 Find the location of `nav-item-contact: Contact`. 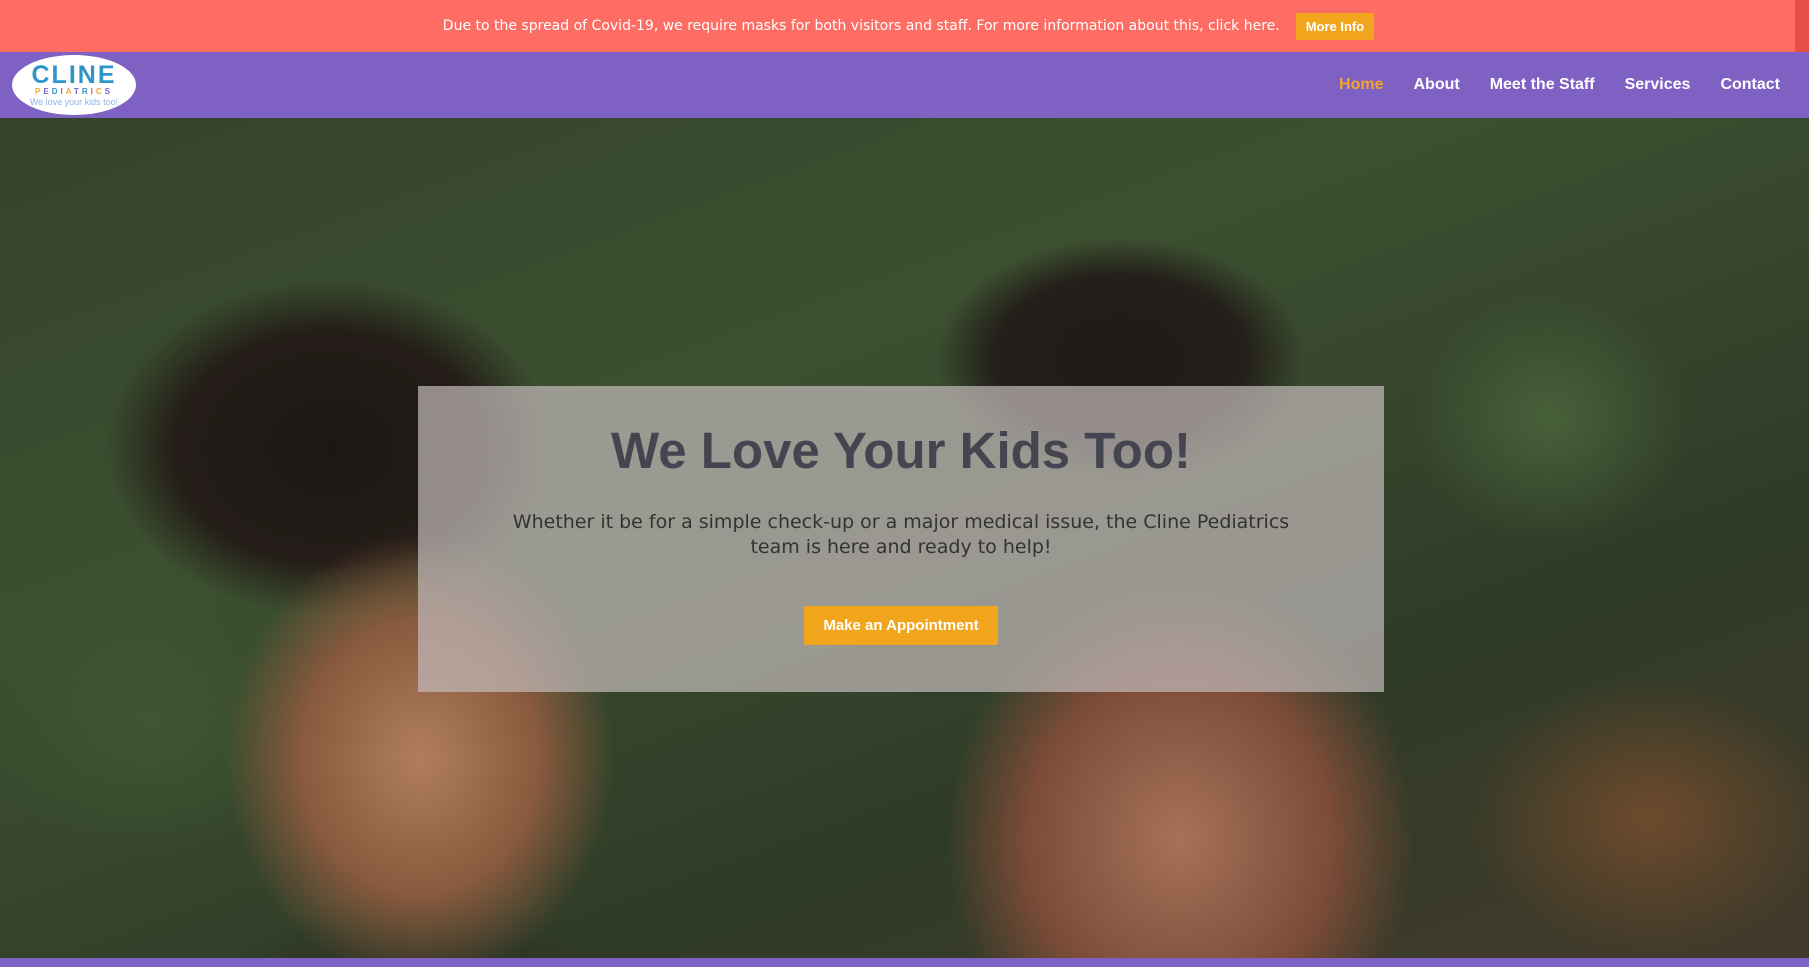

nav-item-contact: Contact is located at coordinates (1750, 85).